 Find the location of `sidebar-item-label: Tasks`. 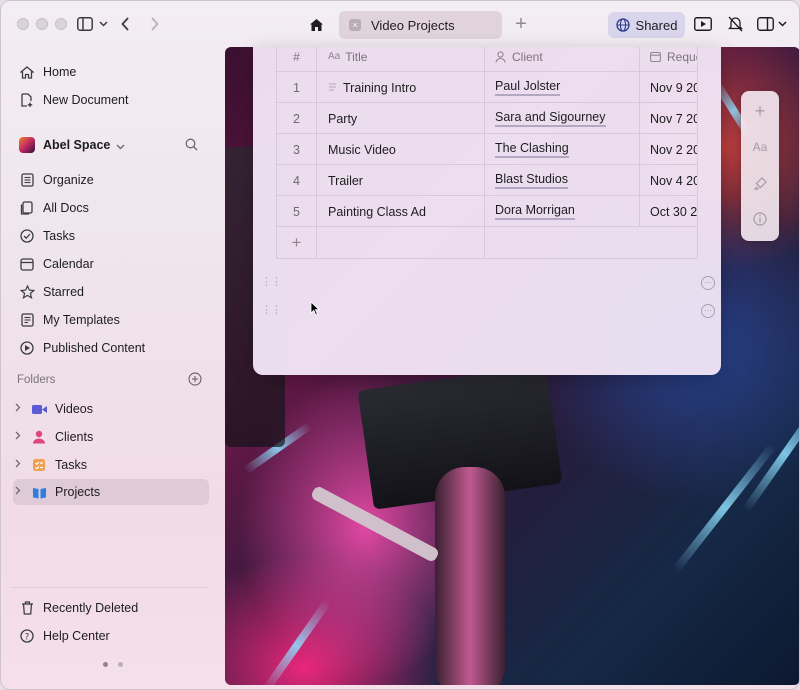

sidebar-item-label: Tasks is located at coordinates (59, 236).